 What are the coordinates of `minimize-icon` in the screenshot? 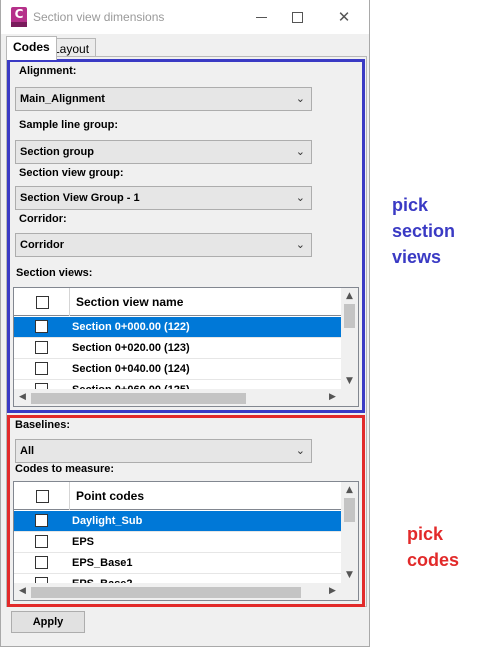 It's located at (261, 17).